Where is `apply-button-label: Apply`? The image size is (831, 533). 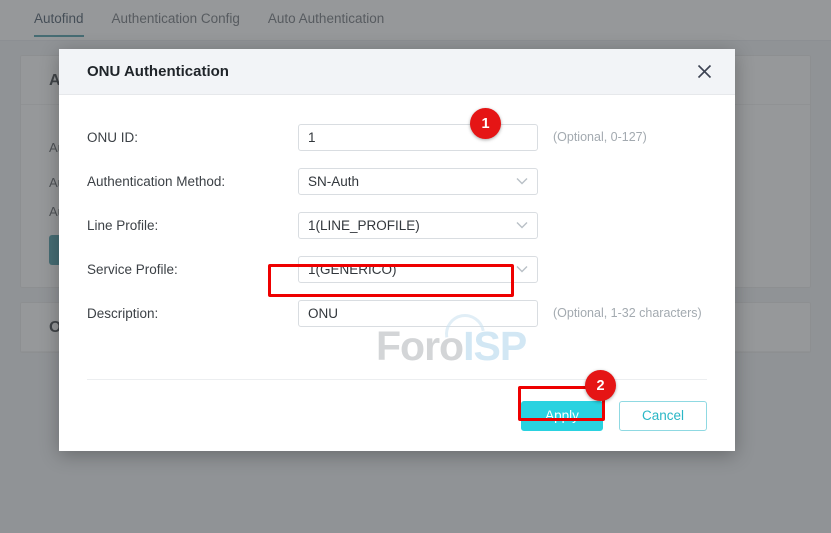
apply-button-label: Apply is located at coordinates (562, 415).